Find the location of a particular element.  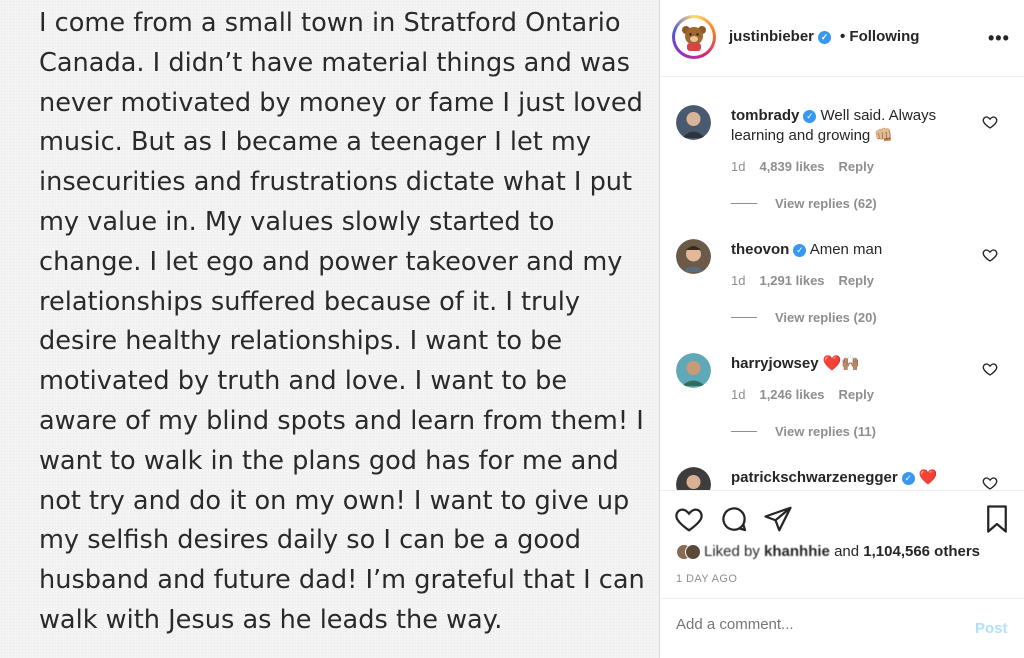

liked-by-summary: Liked by khanhhie and 1,104,566 others is located at coordinates (828, 551).